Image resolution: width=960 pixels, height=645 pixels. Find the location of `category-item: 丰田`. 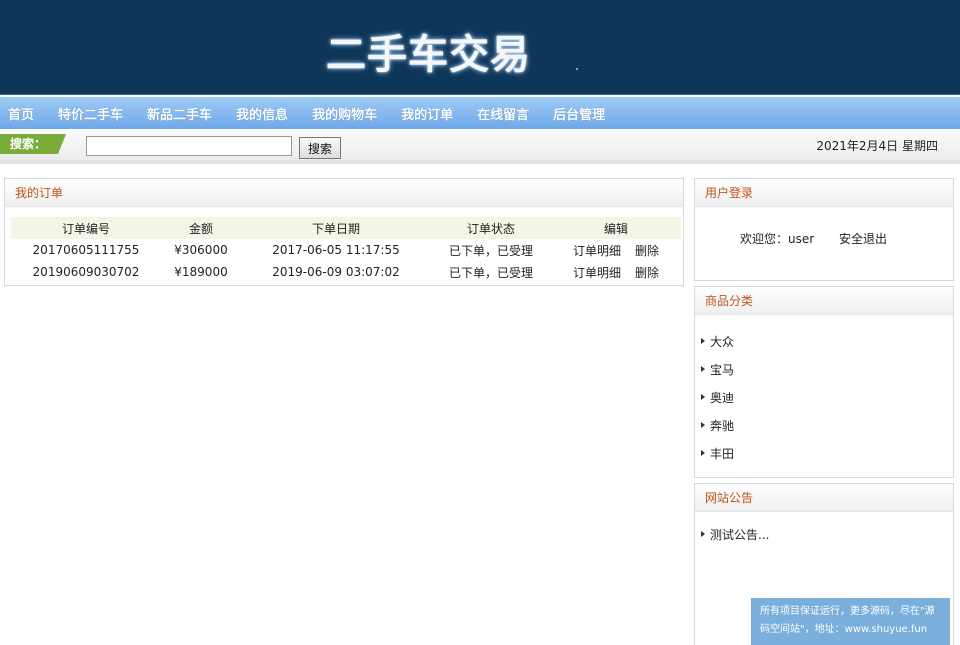

category-item: 丰田 is located at coordinates (717, 453).